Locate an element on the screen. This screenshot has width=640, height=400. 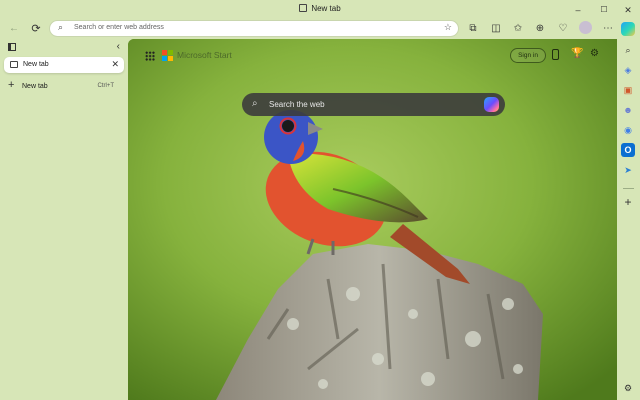
microsoft-365-icon: ◉ is located at coordinates (628, 130).